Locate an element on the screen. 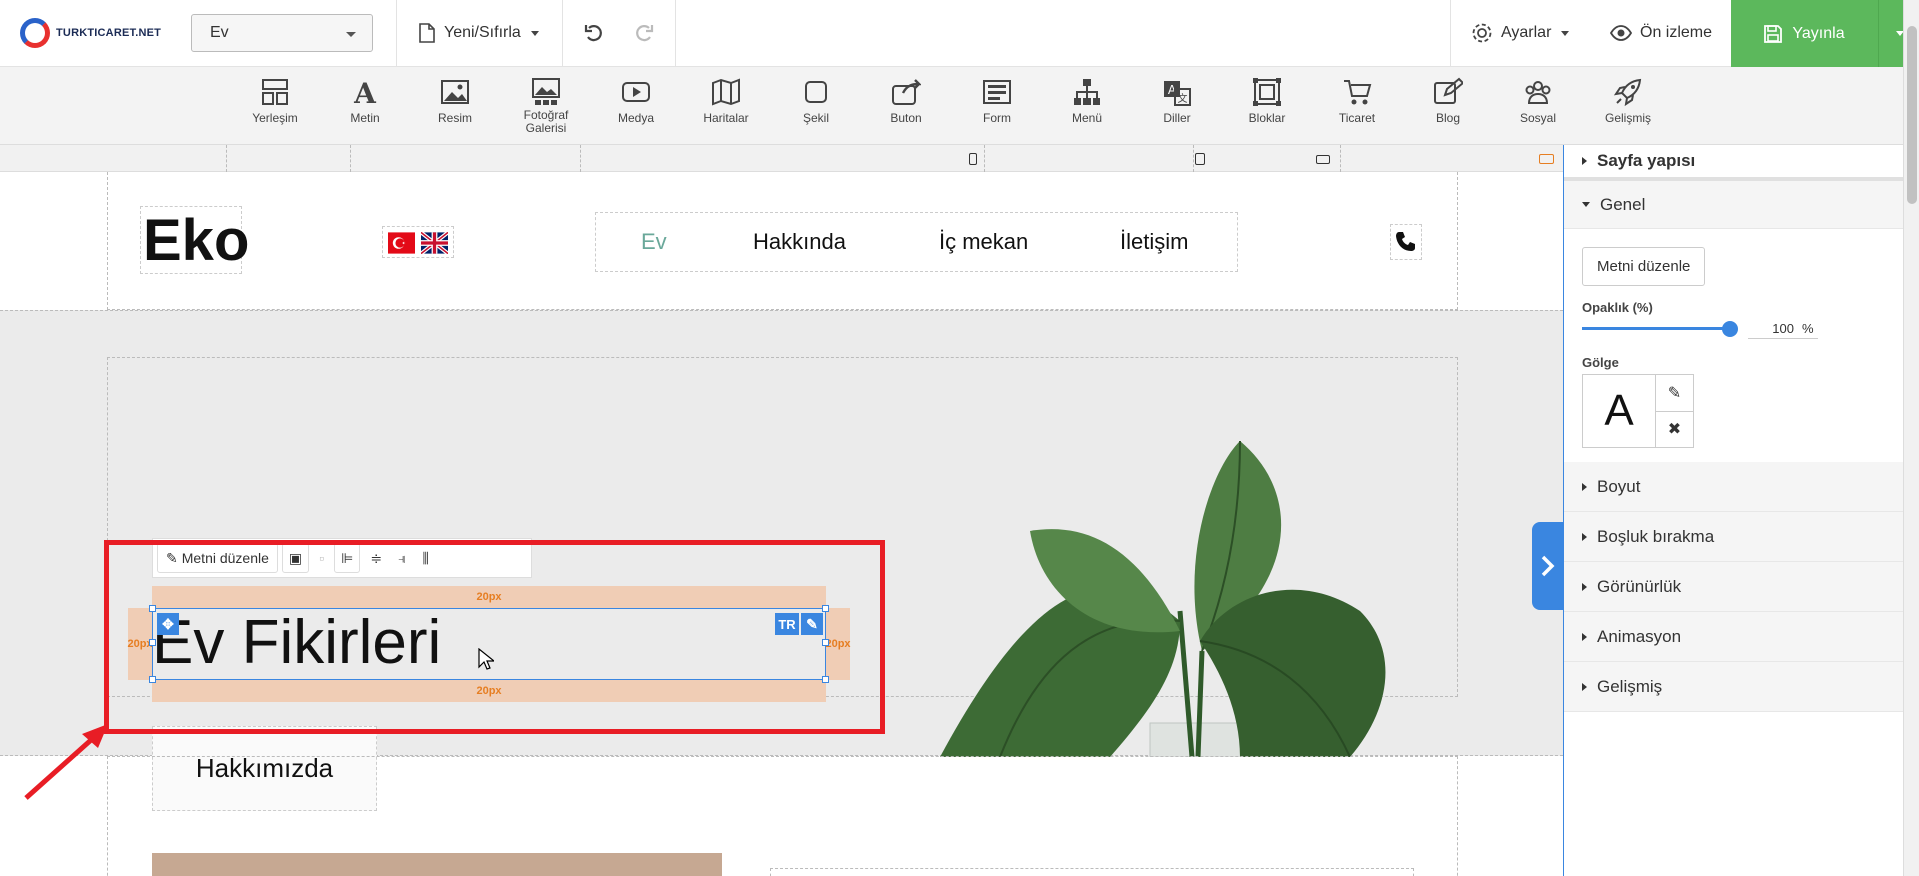 The width and height of the screenshot is (1919, 876). opacity-unit: % is located at coordinates (1808, 328).